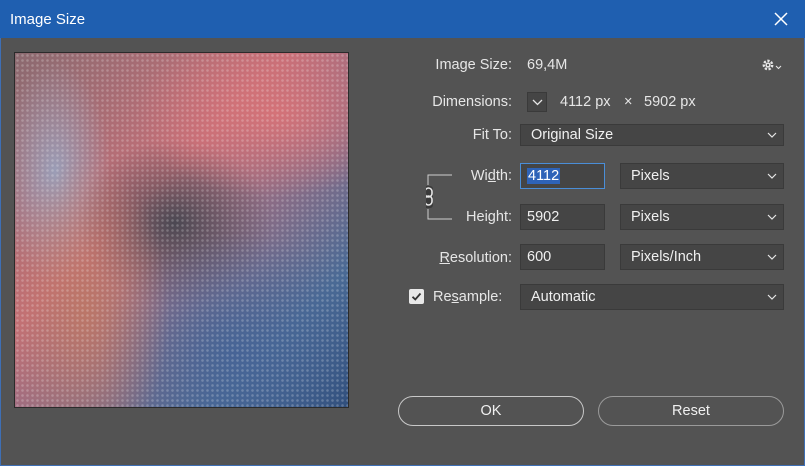 This screenshot has height=466, width=805. Describe the element at coordinates (650, 217) in the screenshot. I see `height-unit: Pixels` at that location.